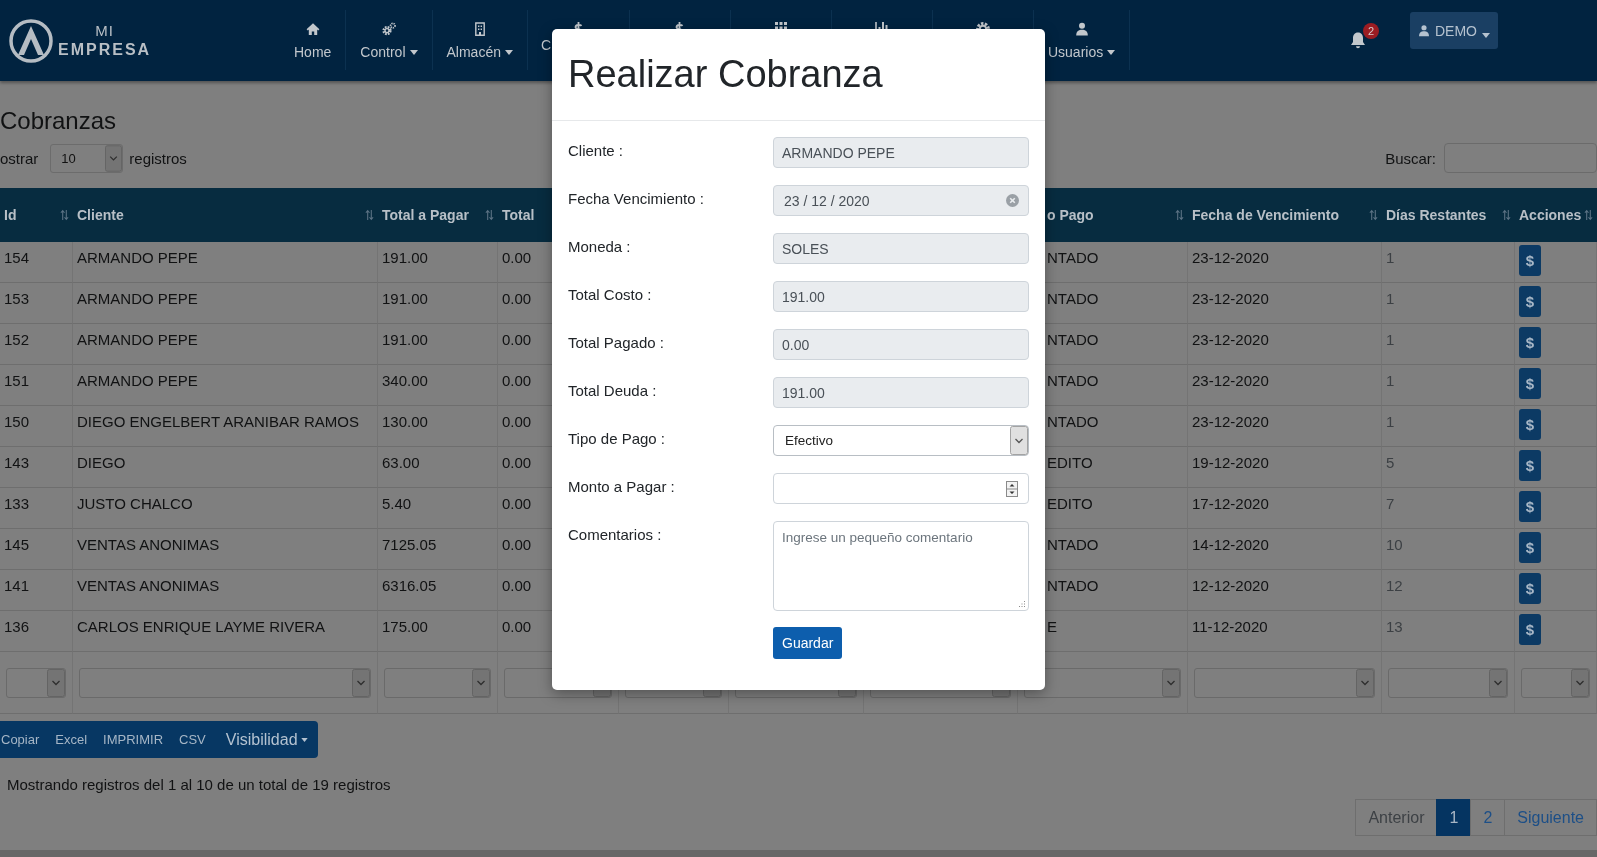 This screenshot has width=1597, height=857. What do you see at coordinates (1012, 488) in the screenshot?
I see `spinner-icon` at bounding box center [1012, 488].